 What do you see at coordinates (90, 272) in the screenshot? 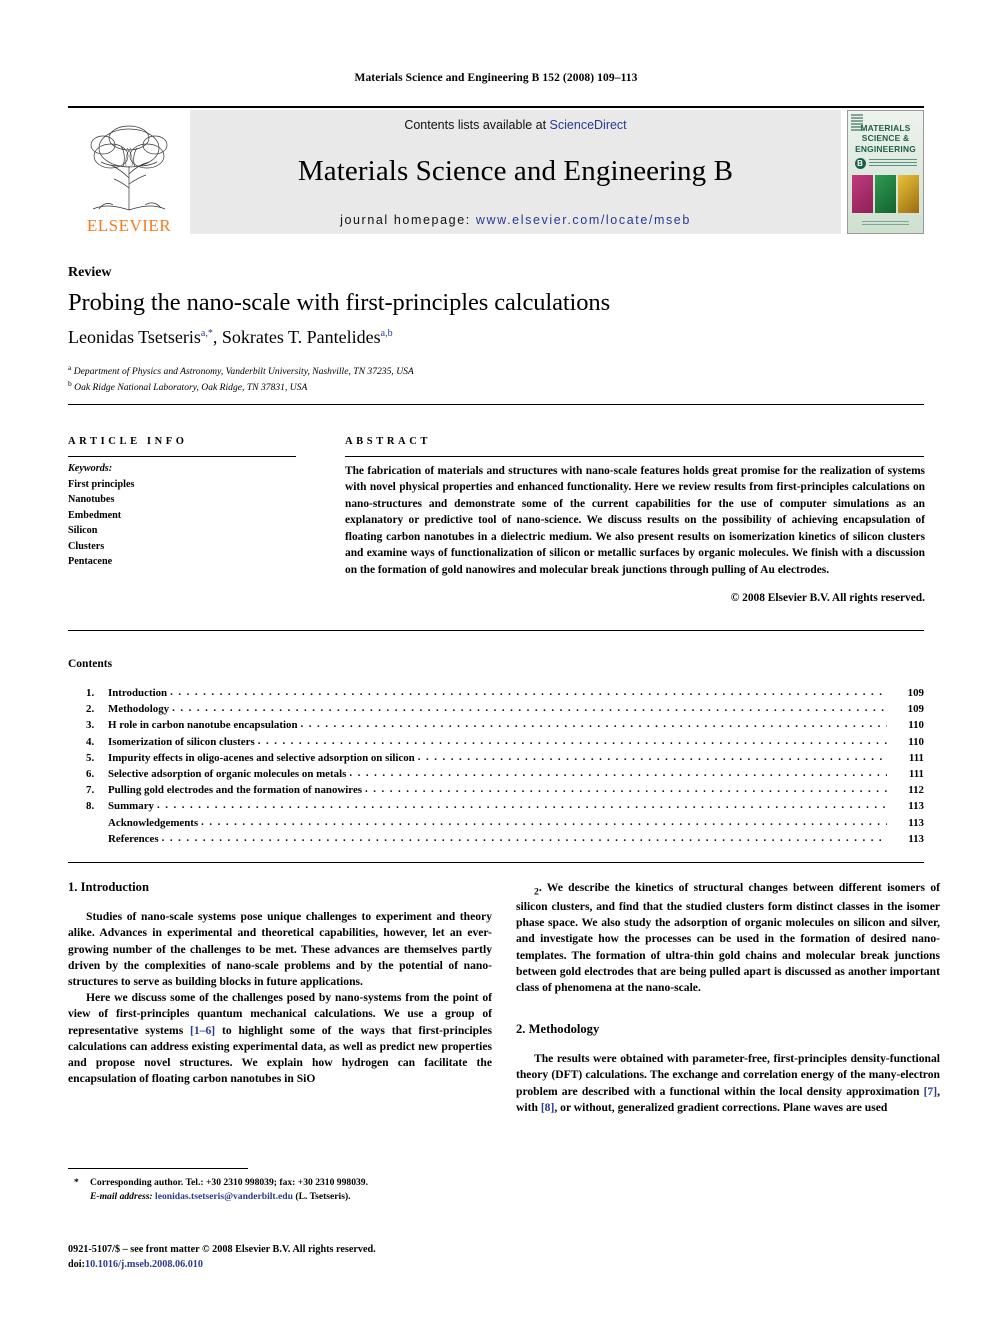
I see `article-type-label: Review` at bounding box center [90, 272].